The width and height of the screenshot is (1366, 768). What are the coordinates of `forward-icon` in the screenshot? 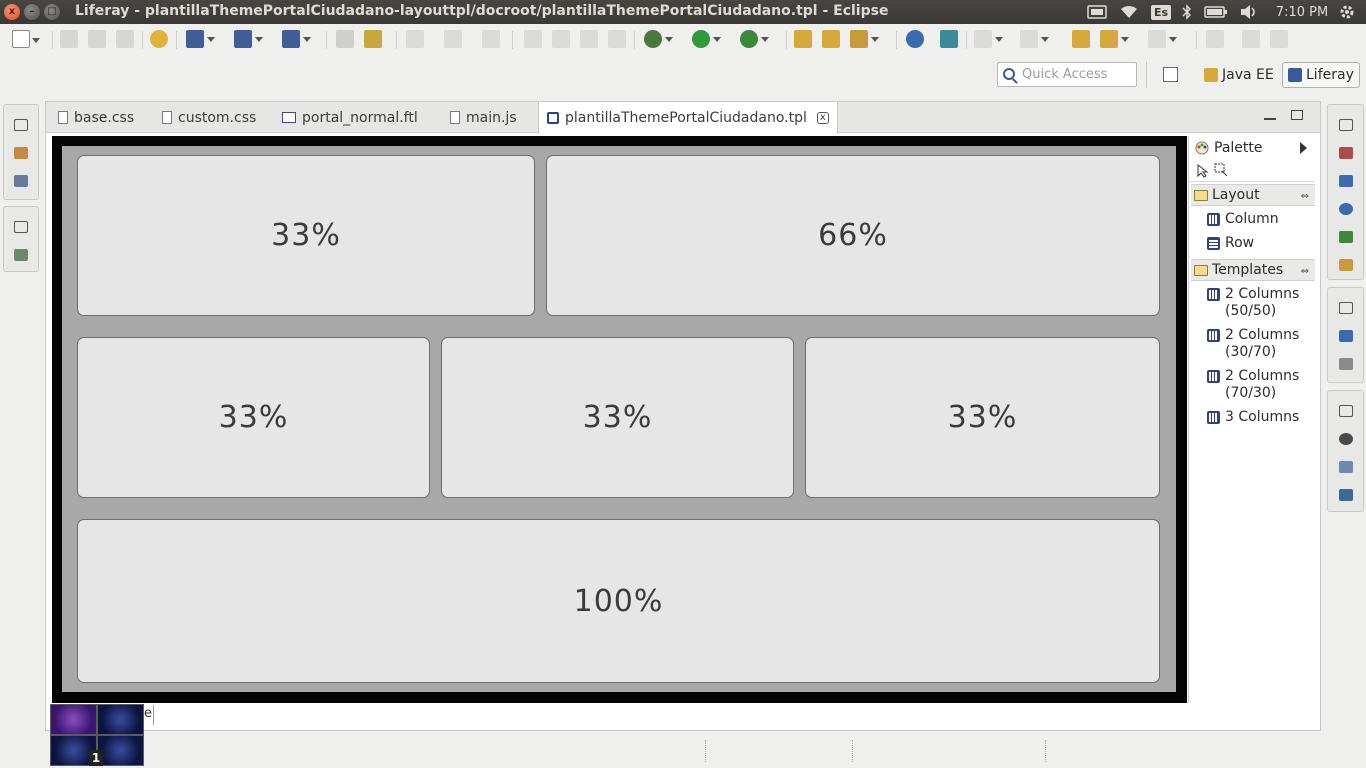 It's located at (1162, 39).